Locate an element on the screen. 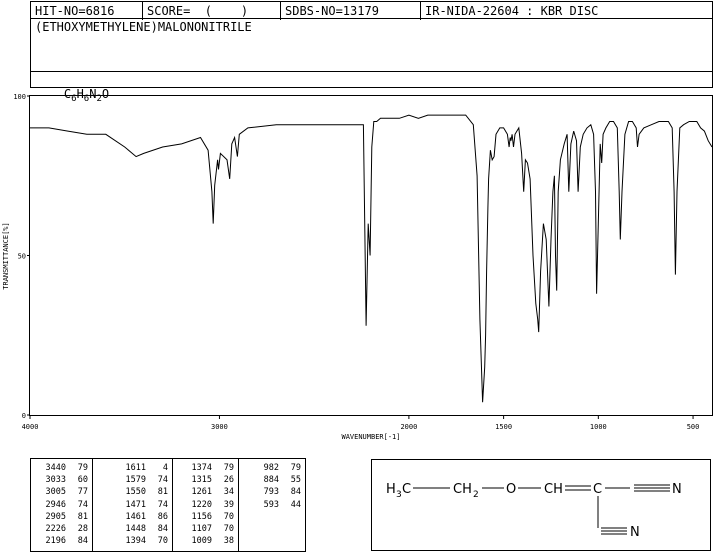  atom-ch3-h: H is located at coordinates (391, 489).